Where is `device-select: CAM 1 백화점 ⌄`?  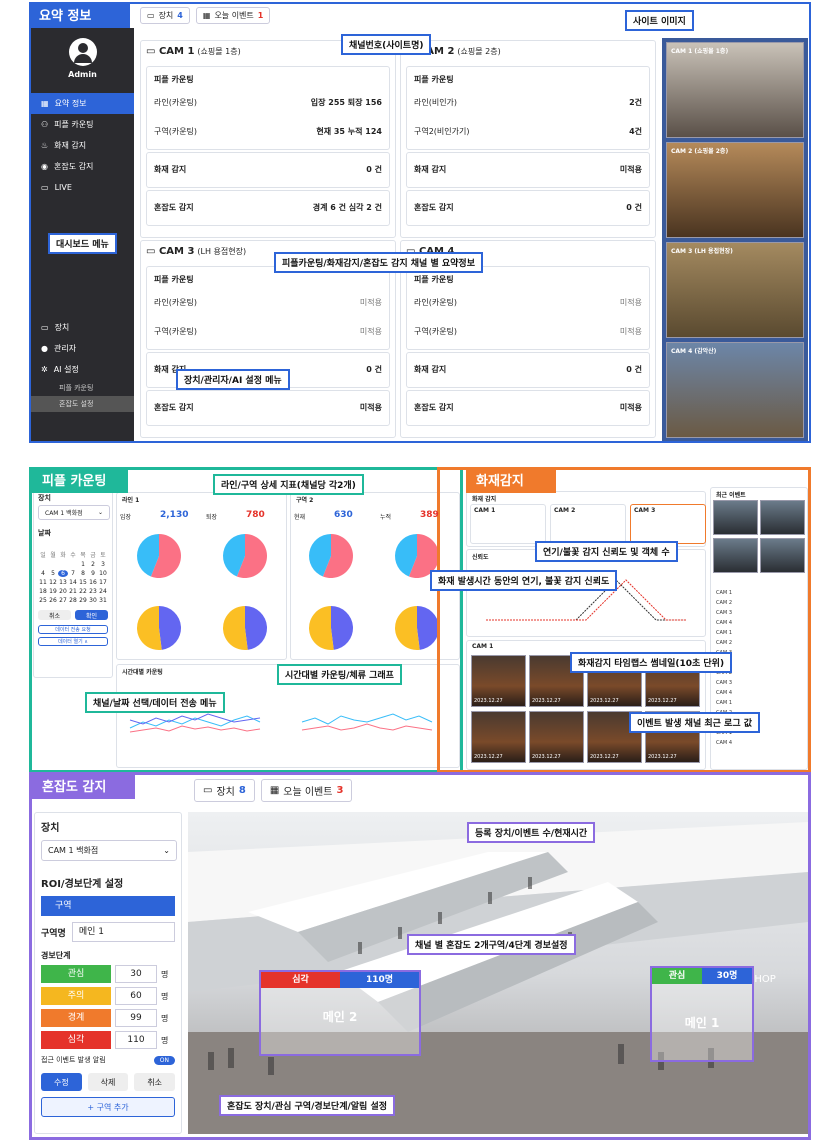 device-select: CAM 1 백화점 ⌄ is located at coordinates (74, 512).